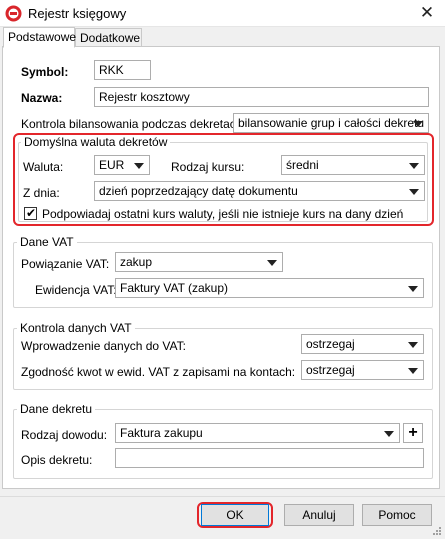  What do you see at coordinates (353, 165) in the screenshot?
I see `rate-type-select: średni` at bounding box center [353, 165].